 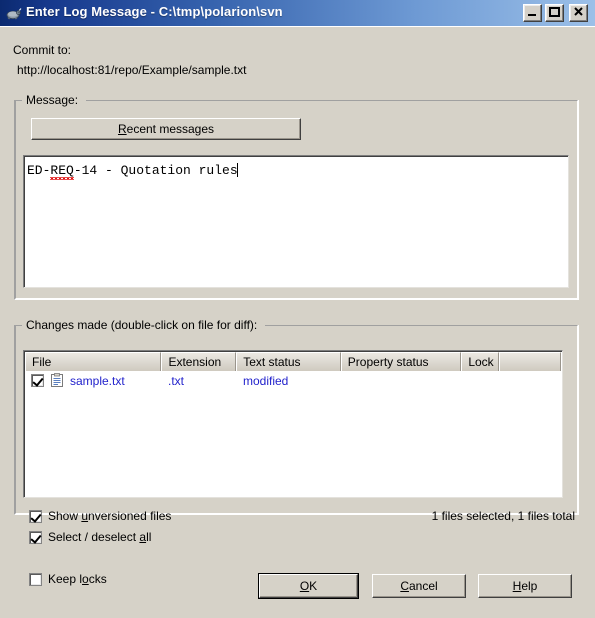 I want to click on cell-file-name: sample.txt, so click(x=97, y=380).